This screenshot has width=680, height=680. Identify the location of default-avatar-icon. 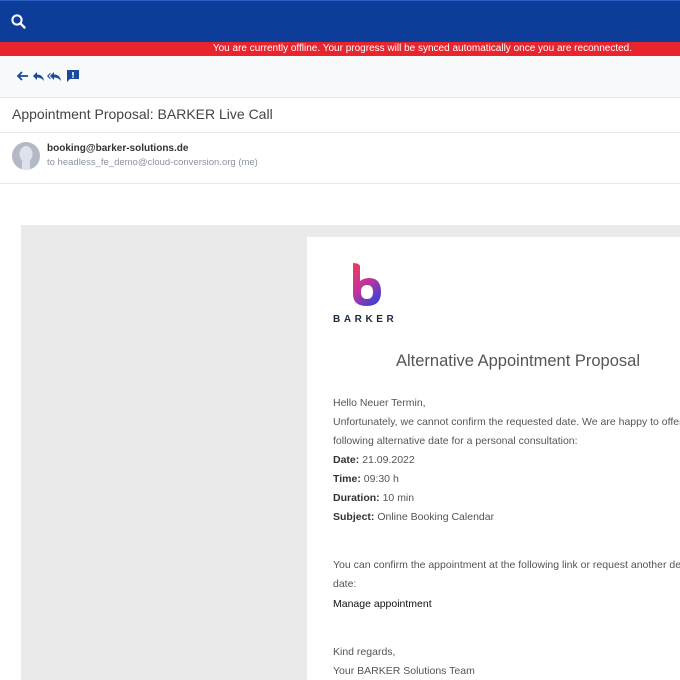
(26, 158).